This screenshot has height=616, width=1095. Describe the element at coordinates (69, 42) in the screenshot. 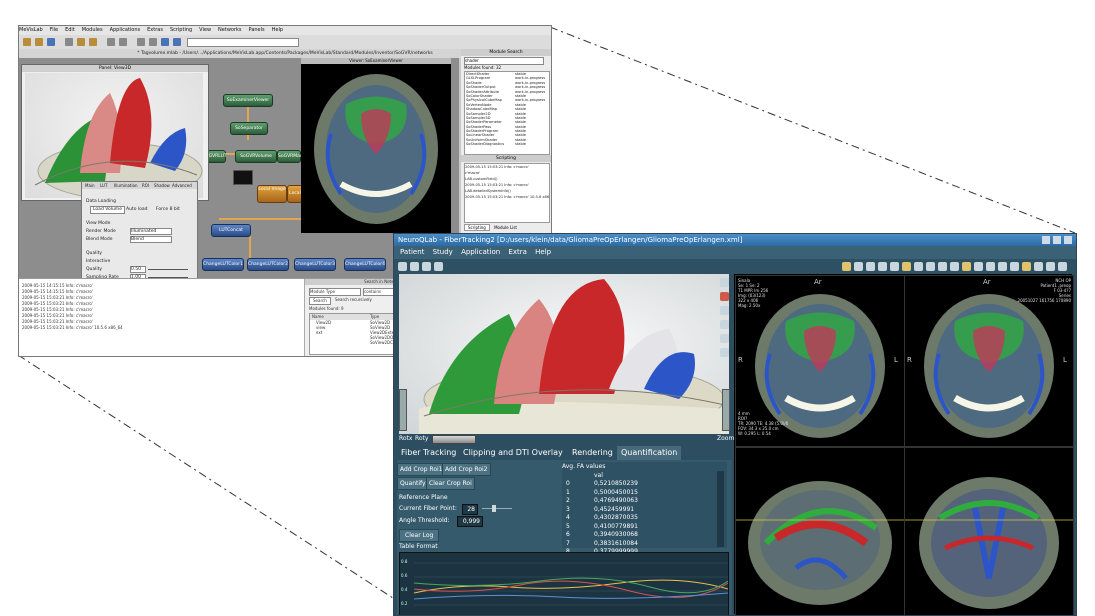

I see `cut-icon` at that location.